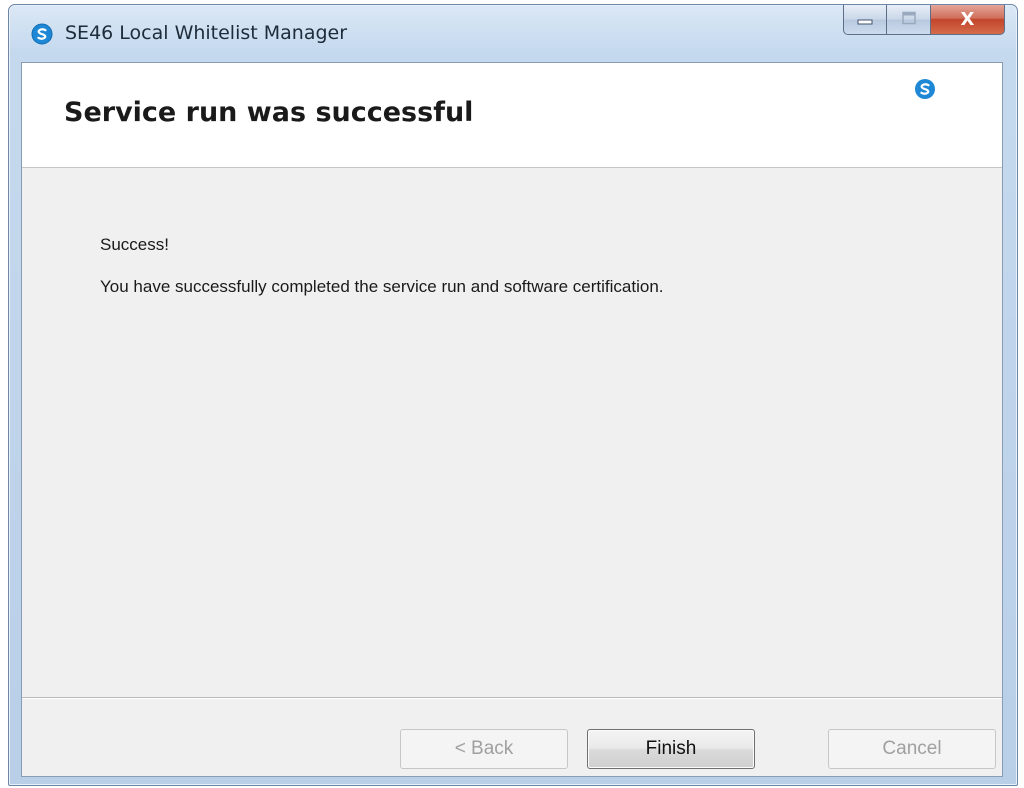  I want to click on success-label: Success!, so click(134, 244).